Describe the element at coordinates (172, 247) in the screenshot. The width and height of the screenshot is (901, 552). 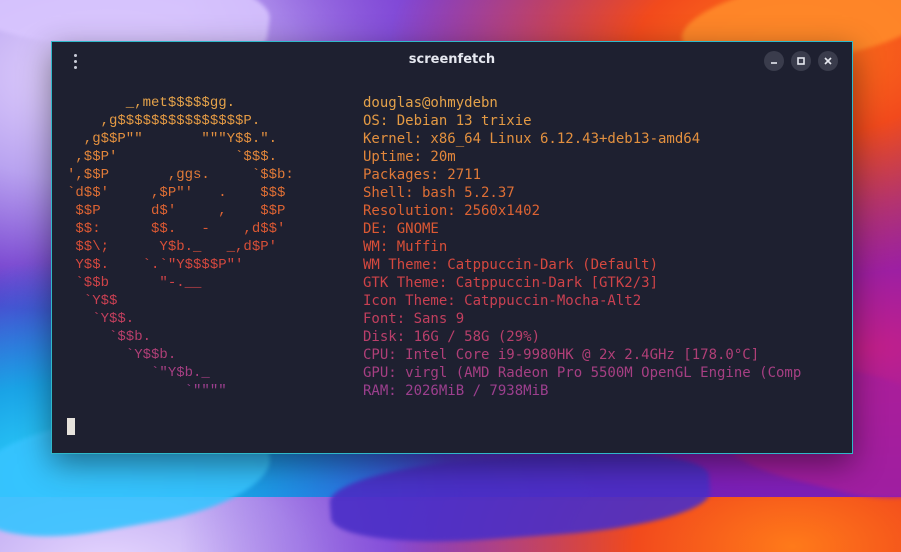
I see `ascii-line: $$\; Y$b._ _,d$P'` at that location.